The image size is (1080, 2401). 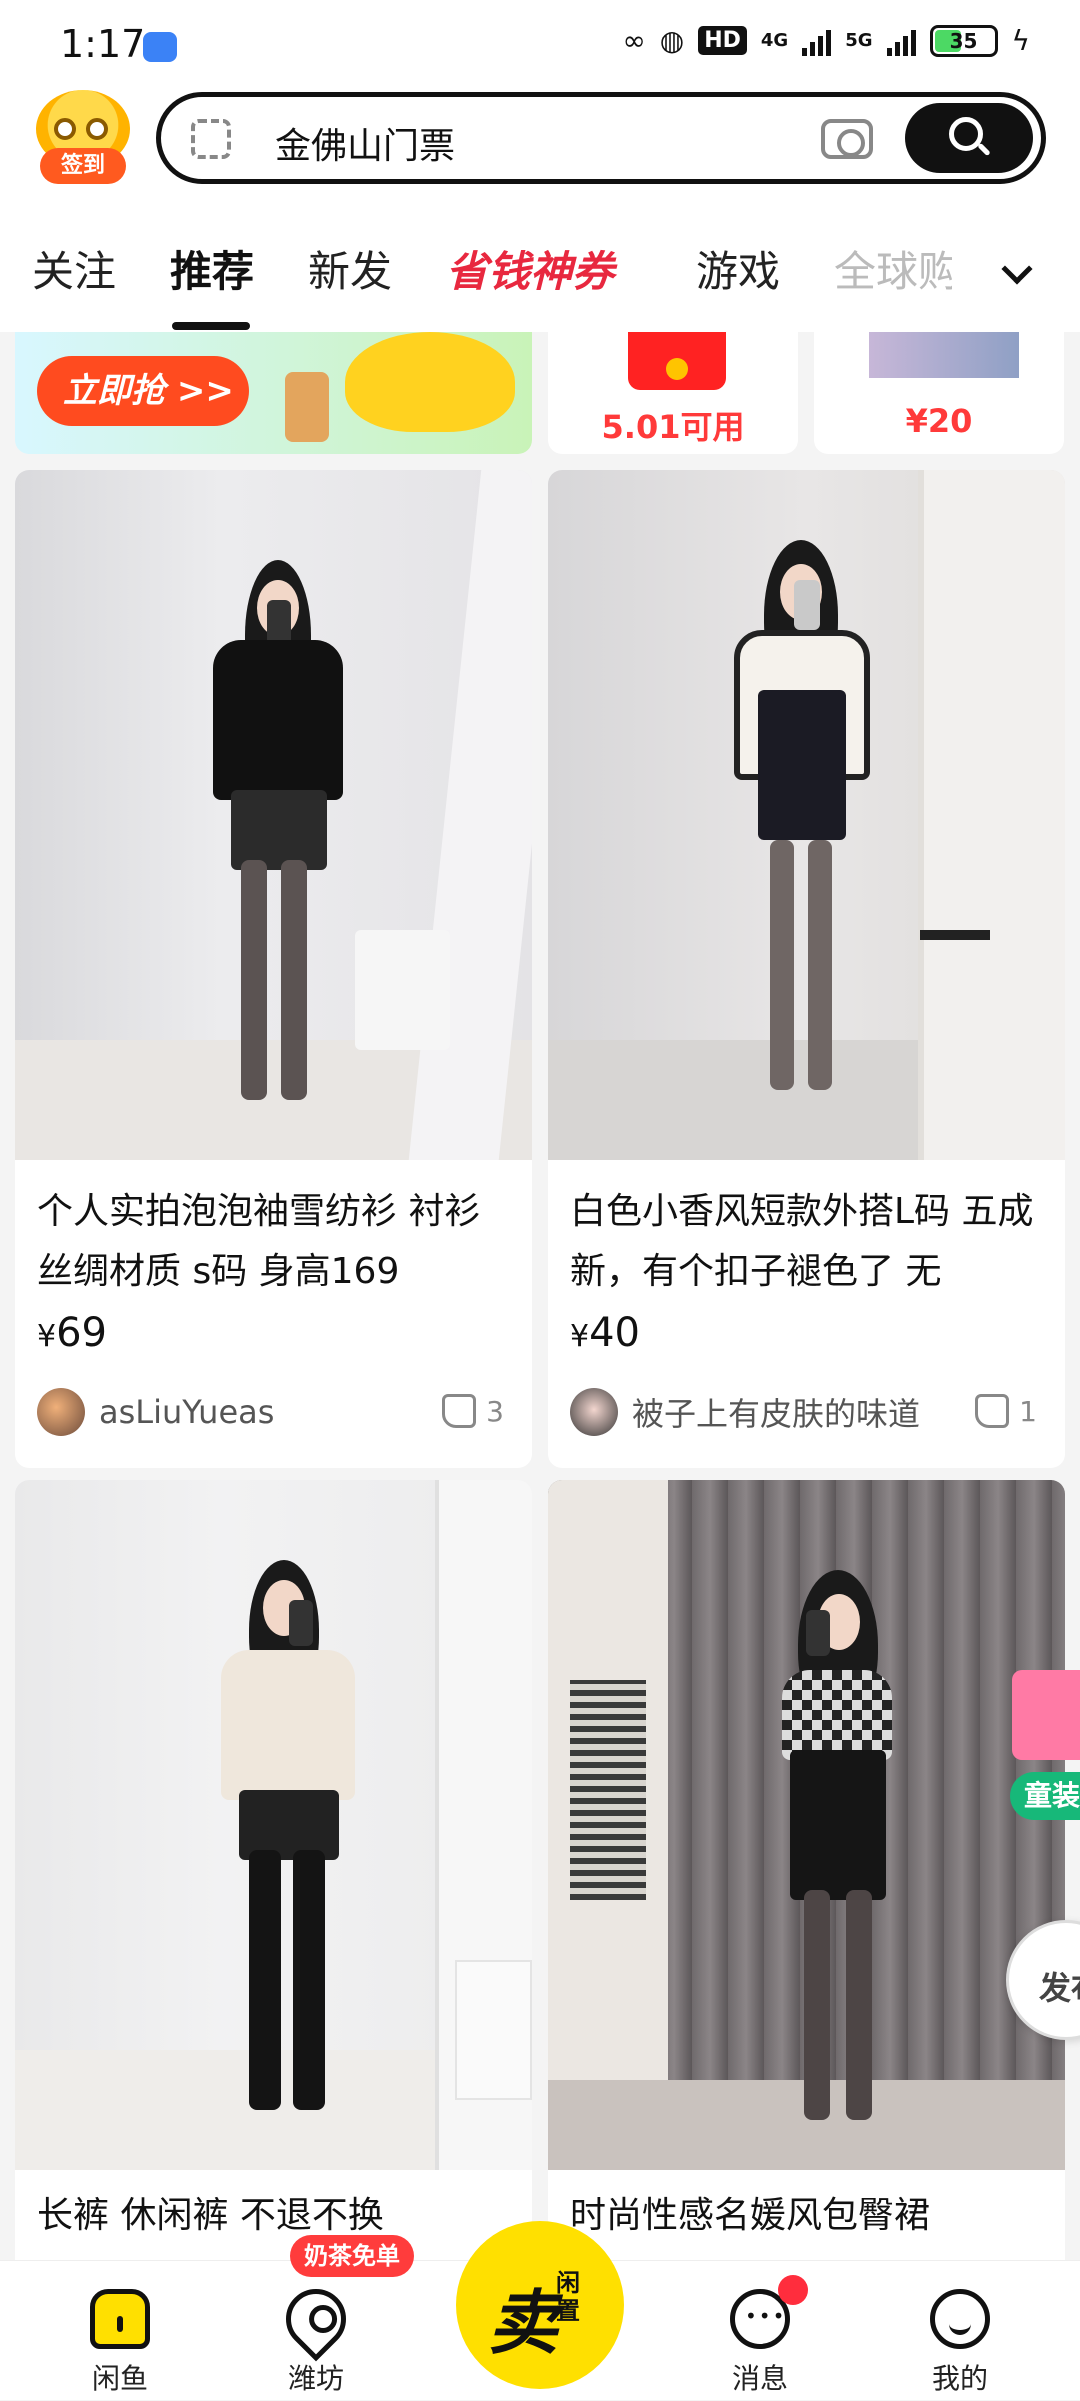 I want to click on header: 签到 金佛山门票, so click(x=540, y=145).